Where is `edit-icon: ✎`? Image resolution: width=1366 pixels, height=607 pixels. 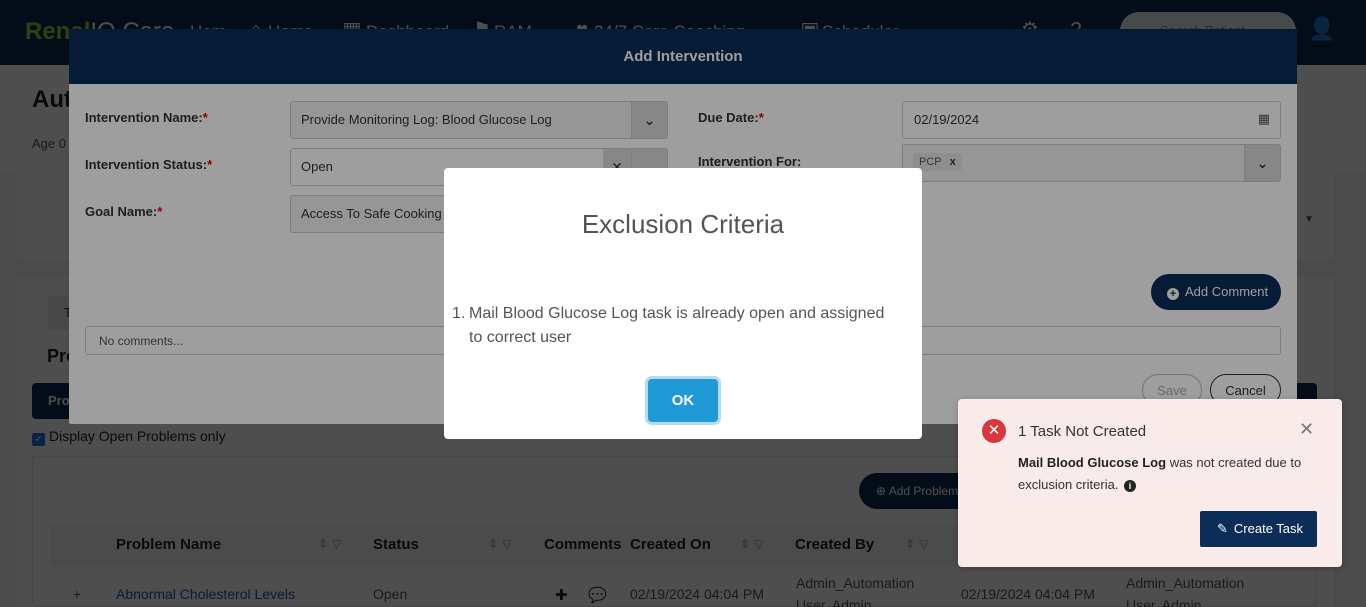 edit-icon: ✎ is located at coordinates (1222, 528).